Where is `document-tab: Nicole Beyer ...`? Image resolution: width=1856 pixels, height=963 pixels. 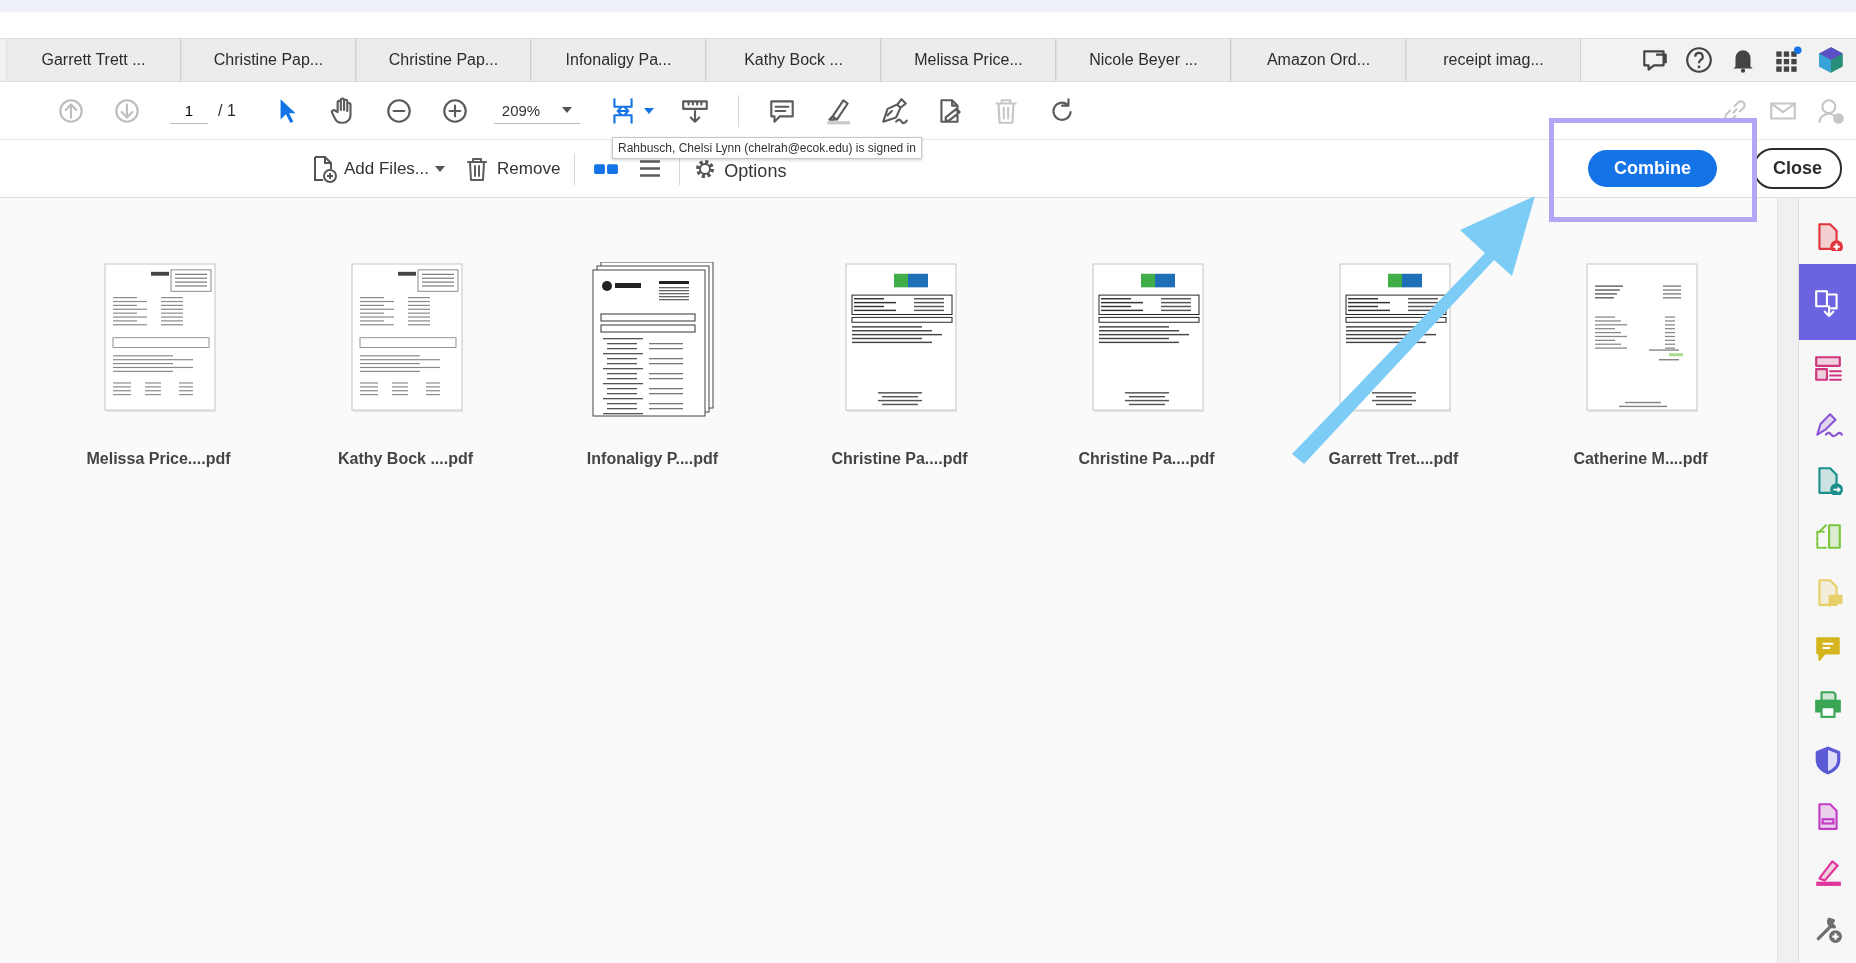 document-tab: Nicole Beyer ... is located at coordinates (1143, 60).